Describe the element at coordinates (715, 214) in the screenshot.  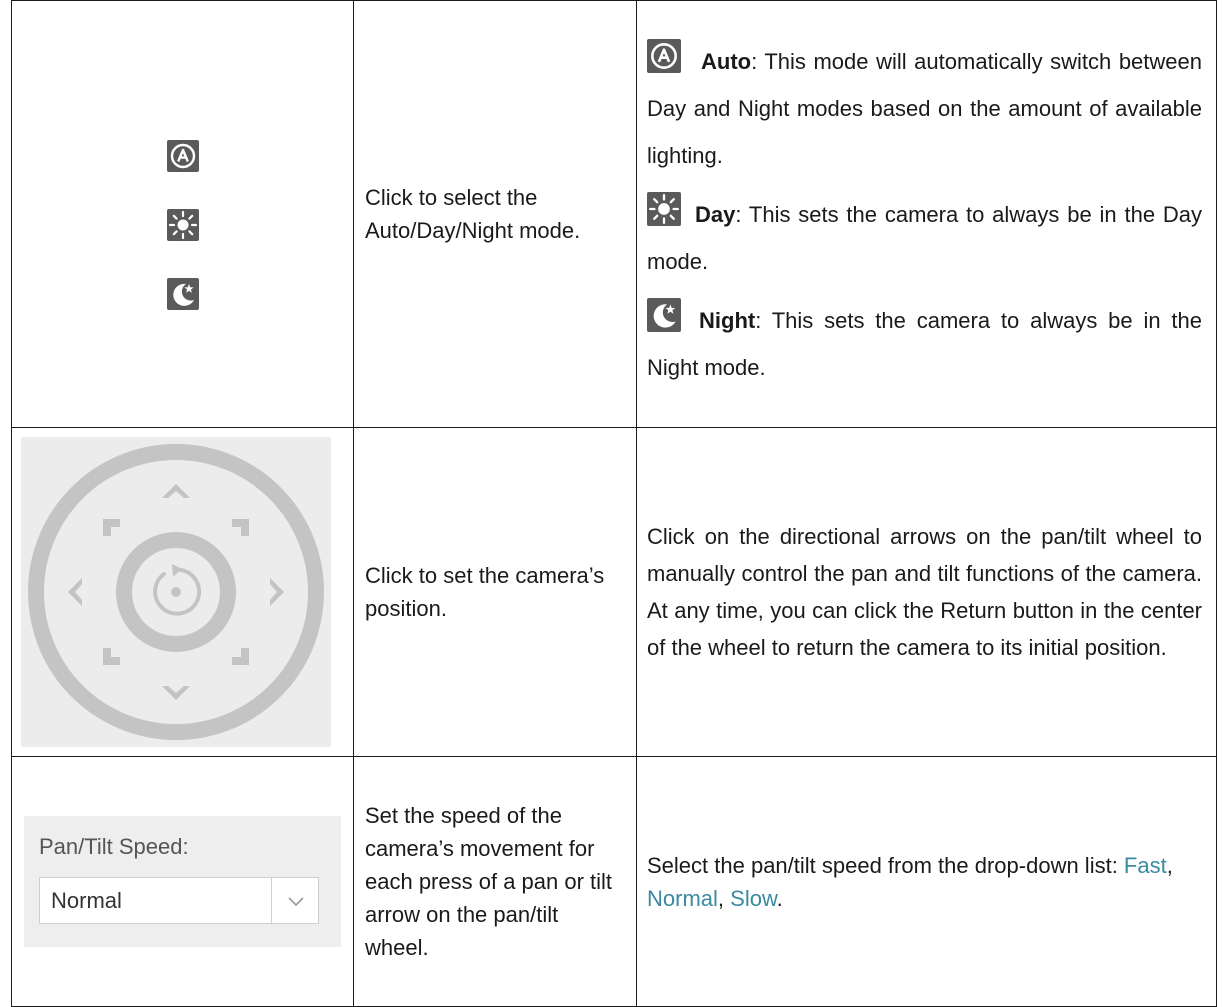
I see `day-term: Day` at that location.